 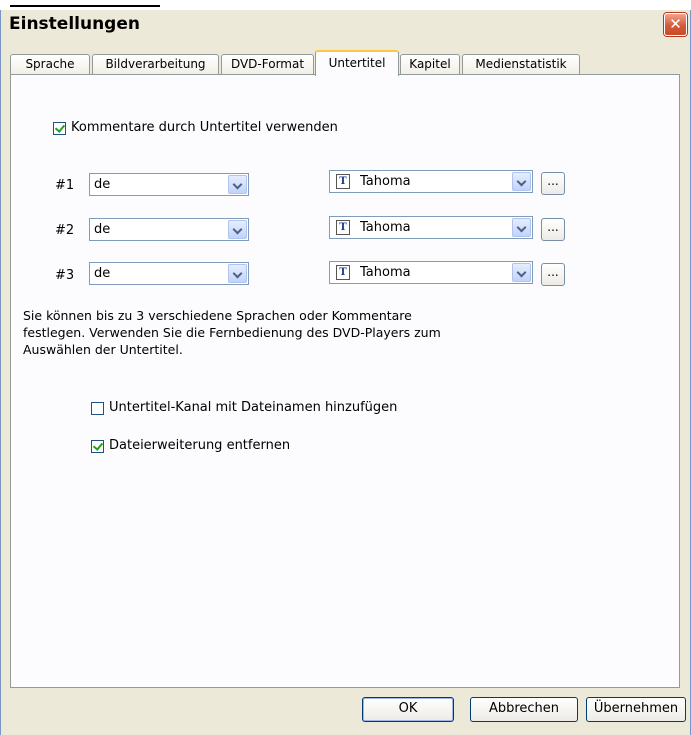 I want to click on font-select-2: T Tahoma, so click(x=431, y=227).